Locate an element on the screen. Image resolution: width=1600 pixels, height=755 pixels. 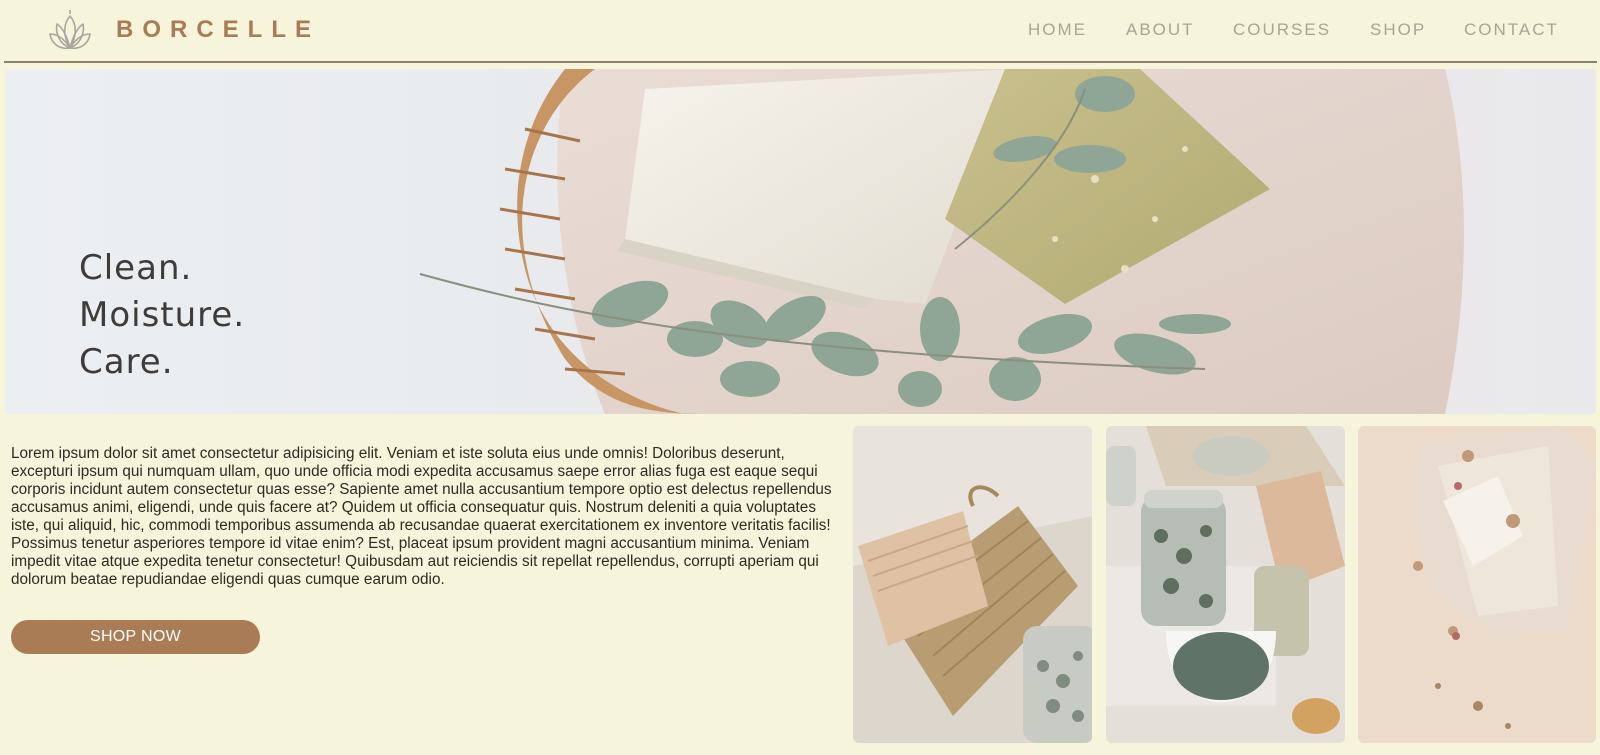
gallery-image-soap-pad is located at coordinates (972, 584).